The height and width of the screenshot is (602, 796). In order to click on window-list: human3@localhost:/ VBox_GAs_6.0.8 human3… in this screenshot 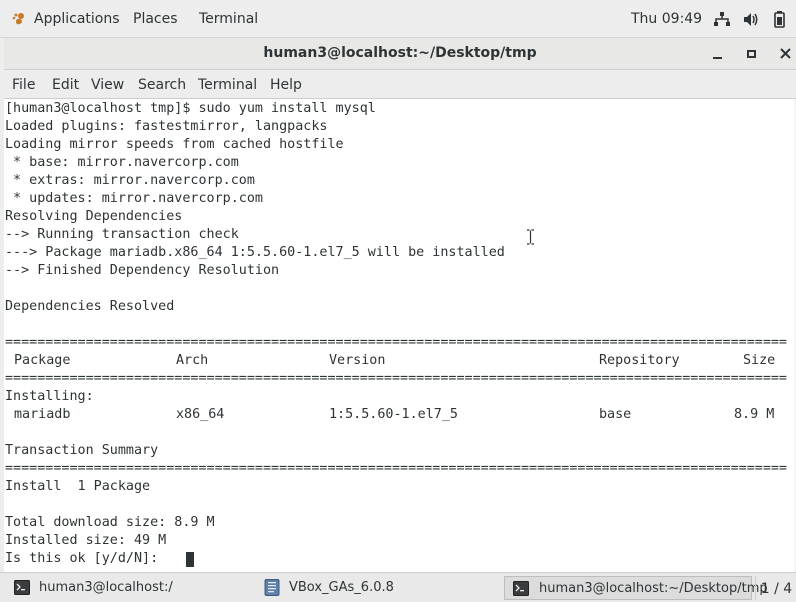, I will do `click(398, 586)`.